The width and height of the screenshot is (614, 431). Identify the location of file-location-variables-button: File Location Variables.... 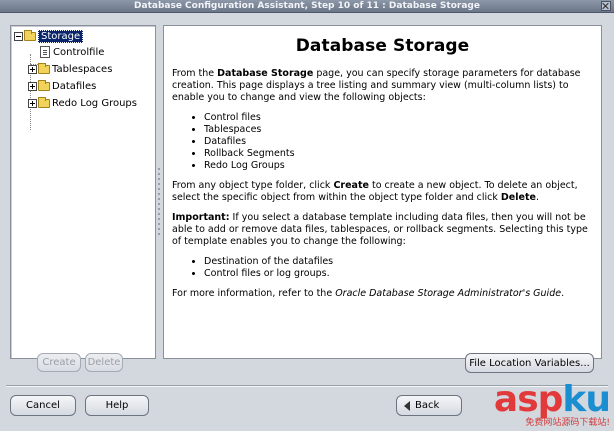
(529, 363).